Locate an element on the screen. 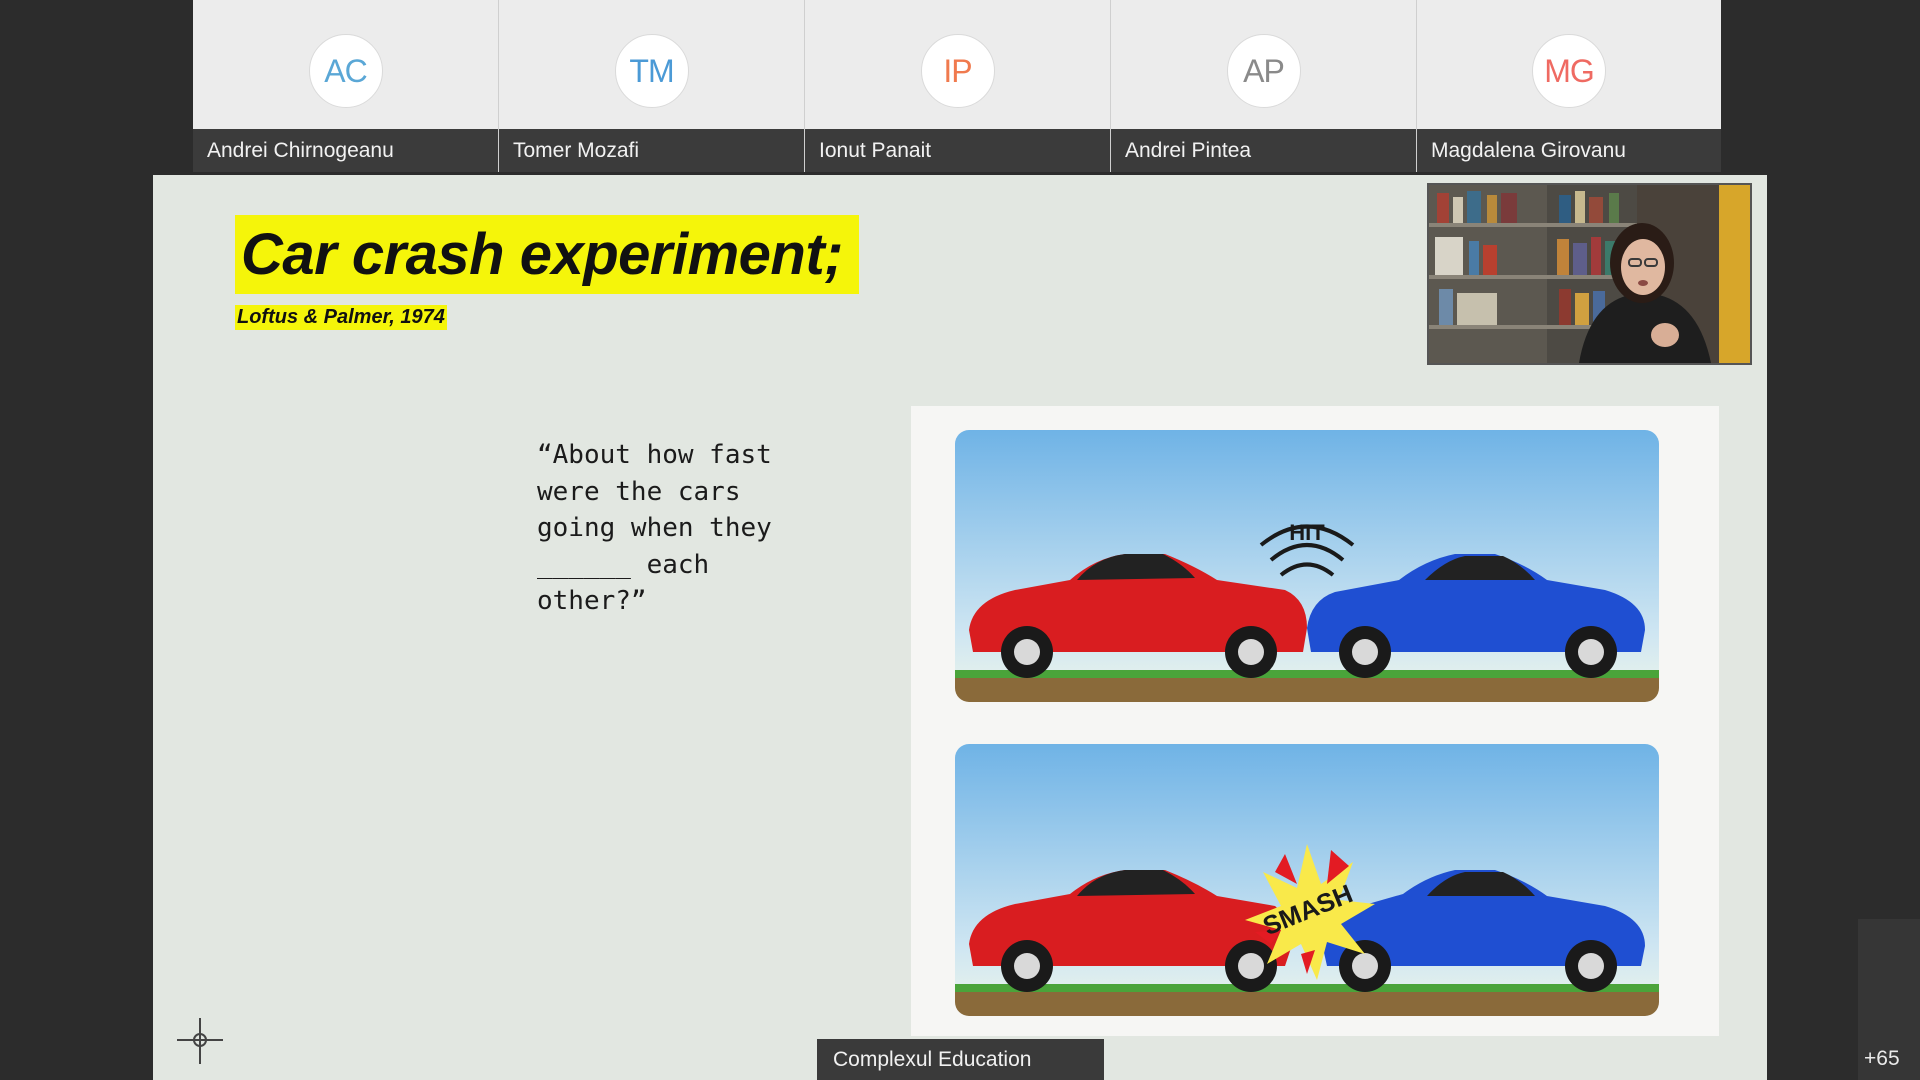 The width and height of the screenshot is (1920, 1080). subtitle-highlight: Loftus & Palmer, 1974 is located at coordinates (341, 317).